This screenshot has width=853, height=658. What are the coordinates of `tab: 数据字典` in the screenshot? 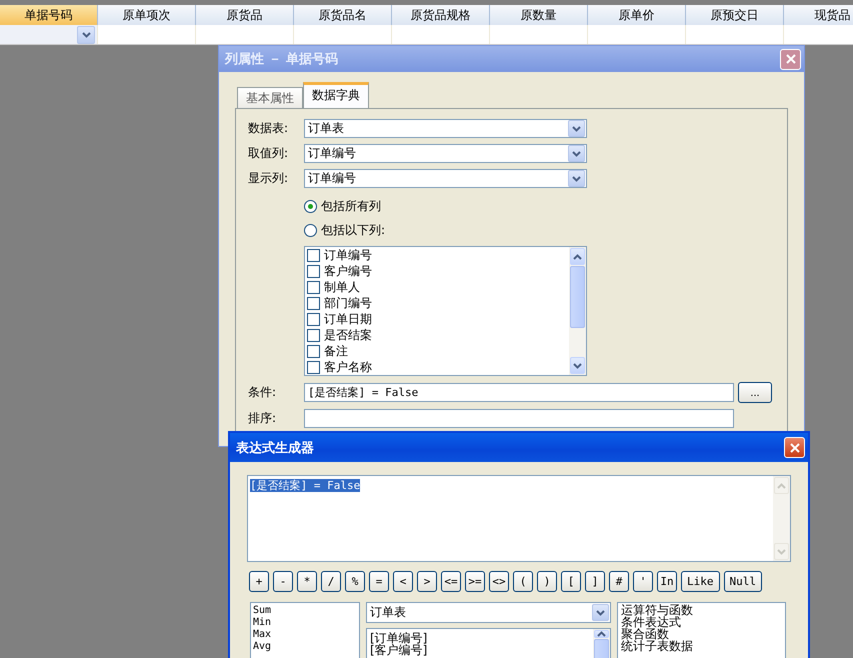 It's located at (336, 95).